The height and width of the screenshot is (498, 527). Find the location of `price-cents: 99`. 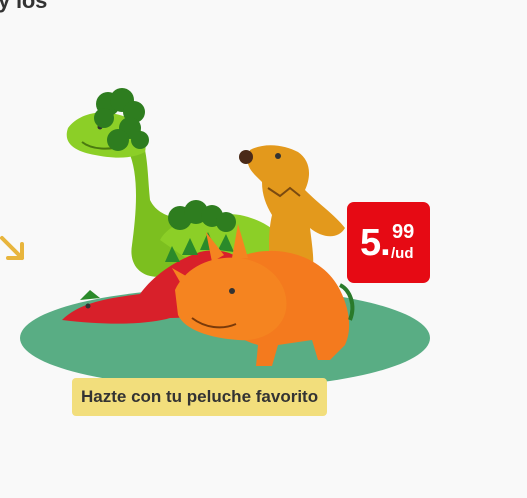

price-cents: 99 is located at coordinates (403, 232).